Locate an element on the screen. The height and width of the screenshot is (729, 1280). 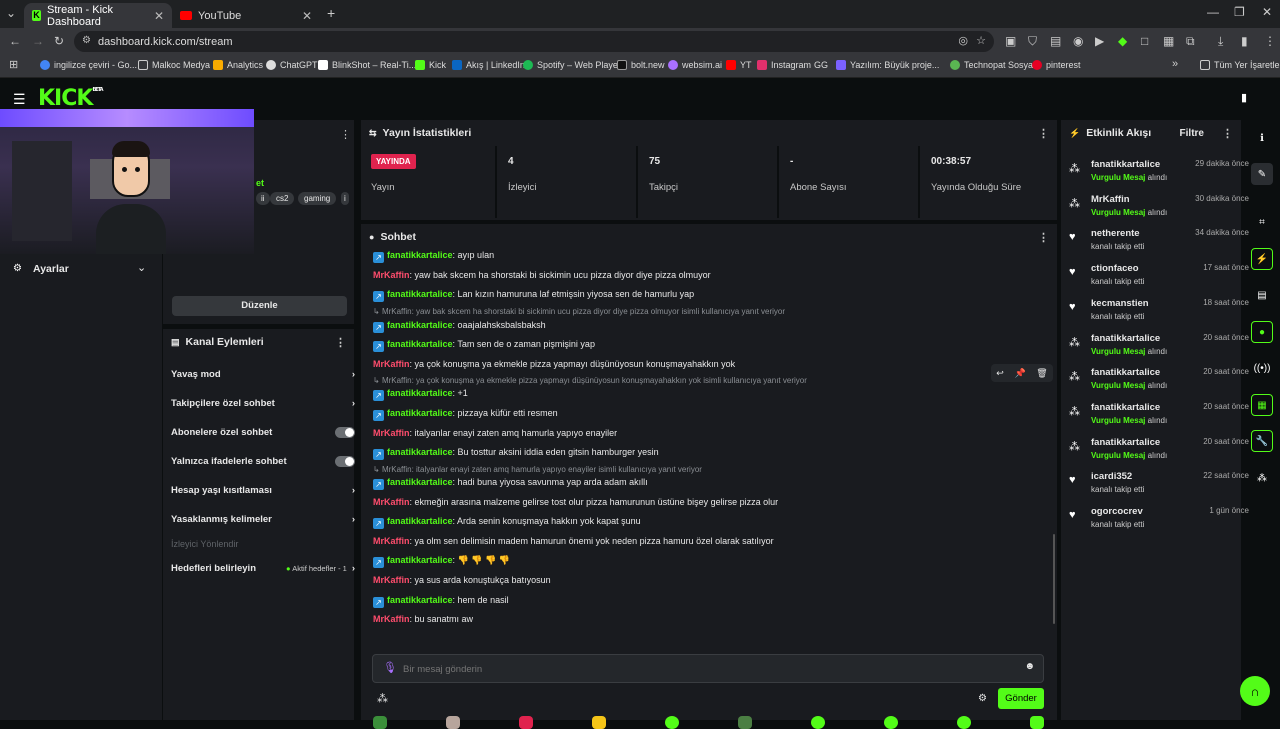
chat-scrollbar is located at coordinates (1054, 579).